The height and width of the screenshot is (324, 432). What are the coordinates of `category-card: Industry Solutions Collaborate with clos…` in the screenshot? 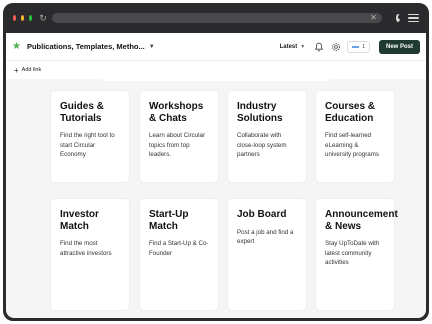 It's located at (267, 136).